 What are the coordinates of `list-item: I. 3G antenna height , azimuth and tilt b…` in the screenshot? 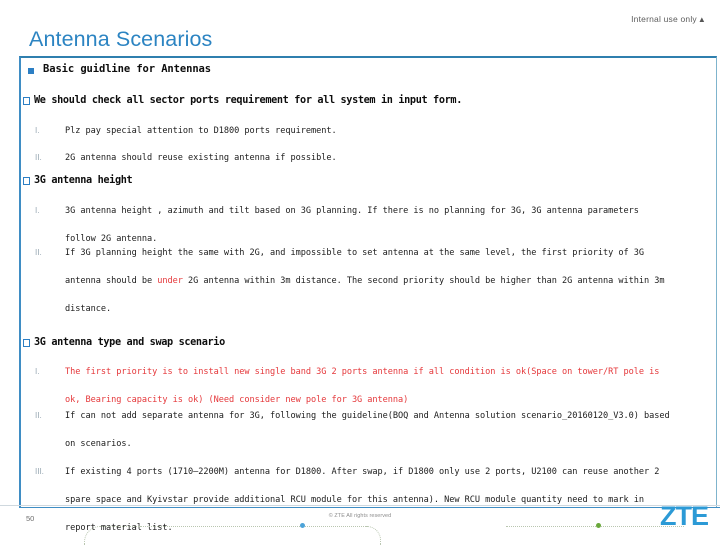 It's located at (368, 225).